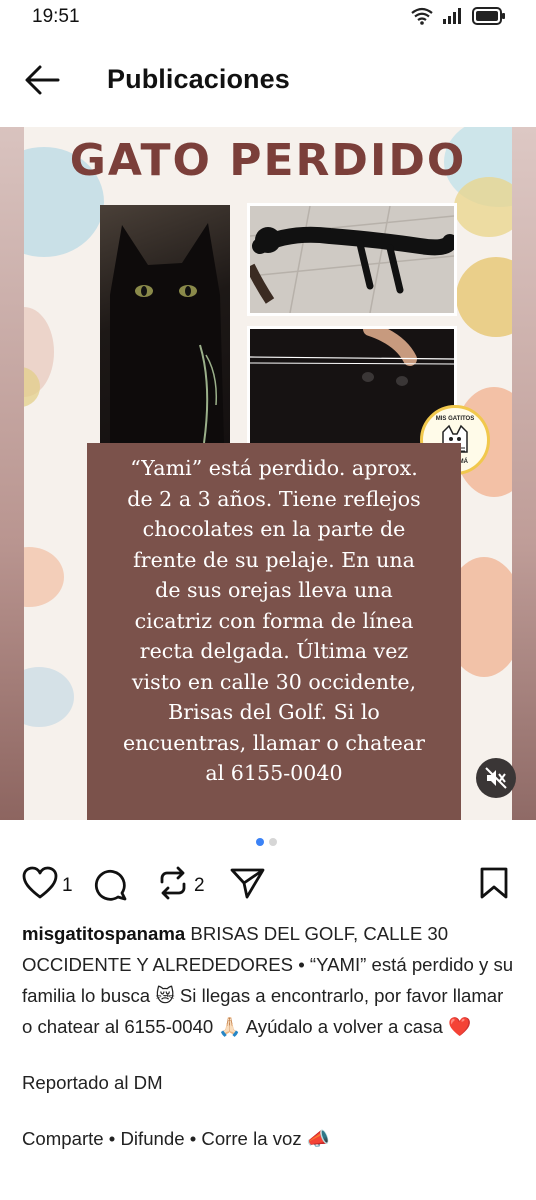 The width and height of the screenshot is (536, 1200). I want to click on comment-button, so click(110, 886).